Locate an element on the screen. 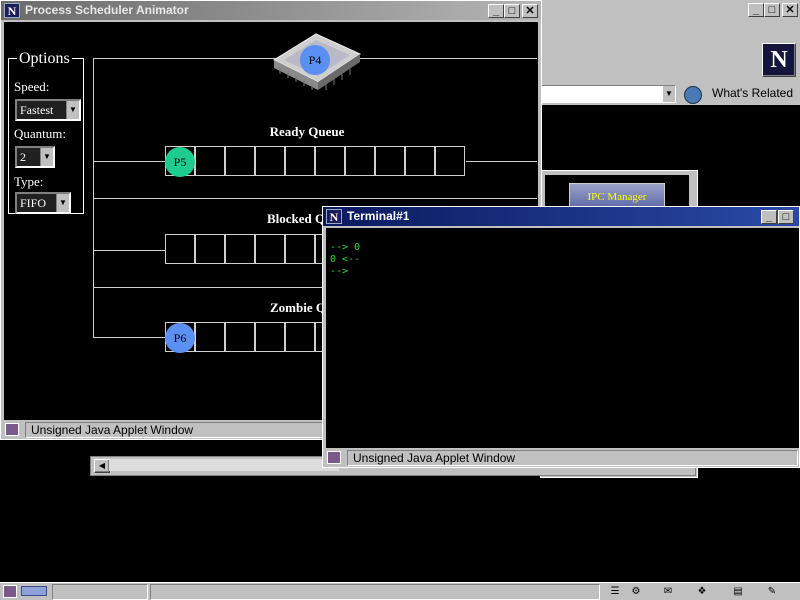  ready-queue-line-left is located at coordinates (129, 161).